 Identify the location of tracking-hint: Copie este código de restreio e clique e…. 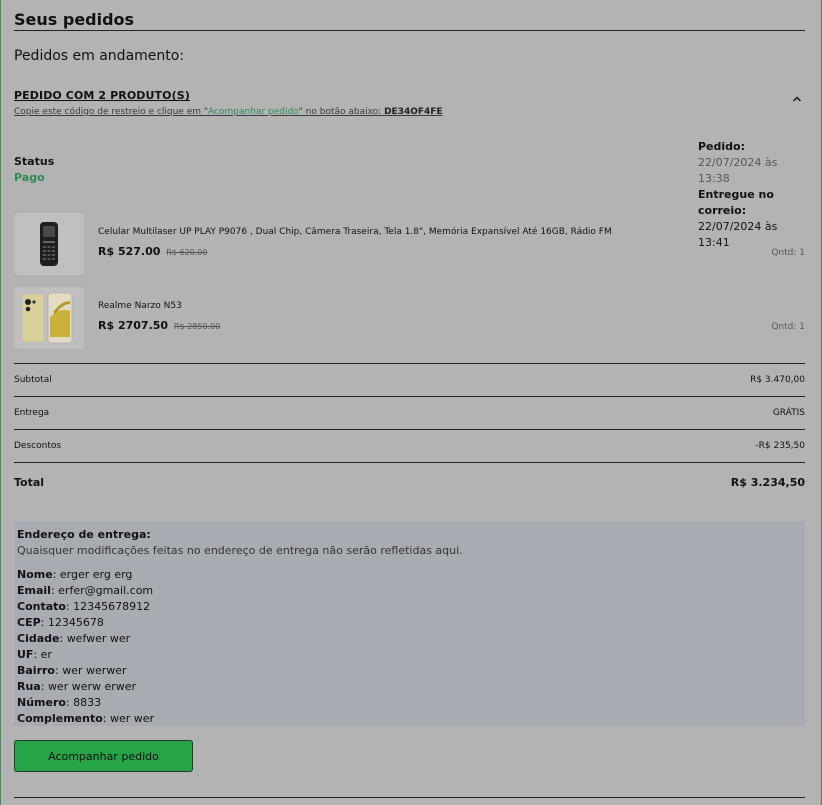
(409, 112).